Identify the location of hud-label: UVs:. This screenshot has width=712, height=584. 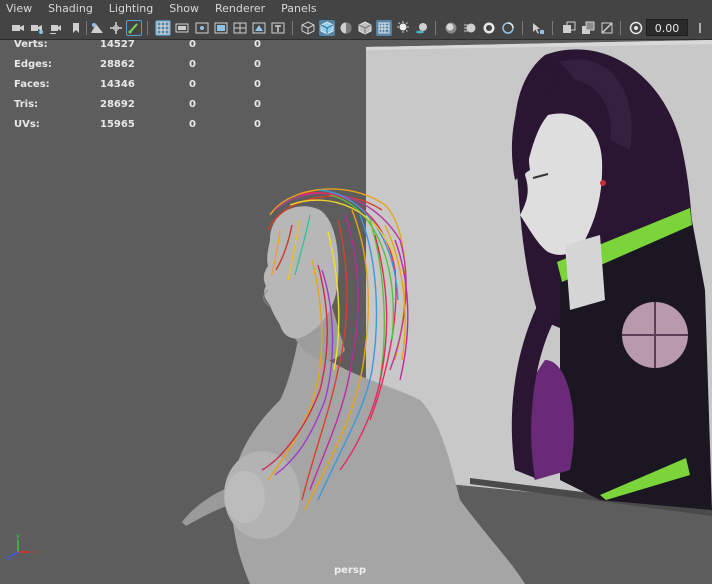
(27, 124).